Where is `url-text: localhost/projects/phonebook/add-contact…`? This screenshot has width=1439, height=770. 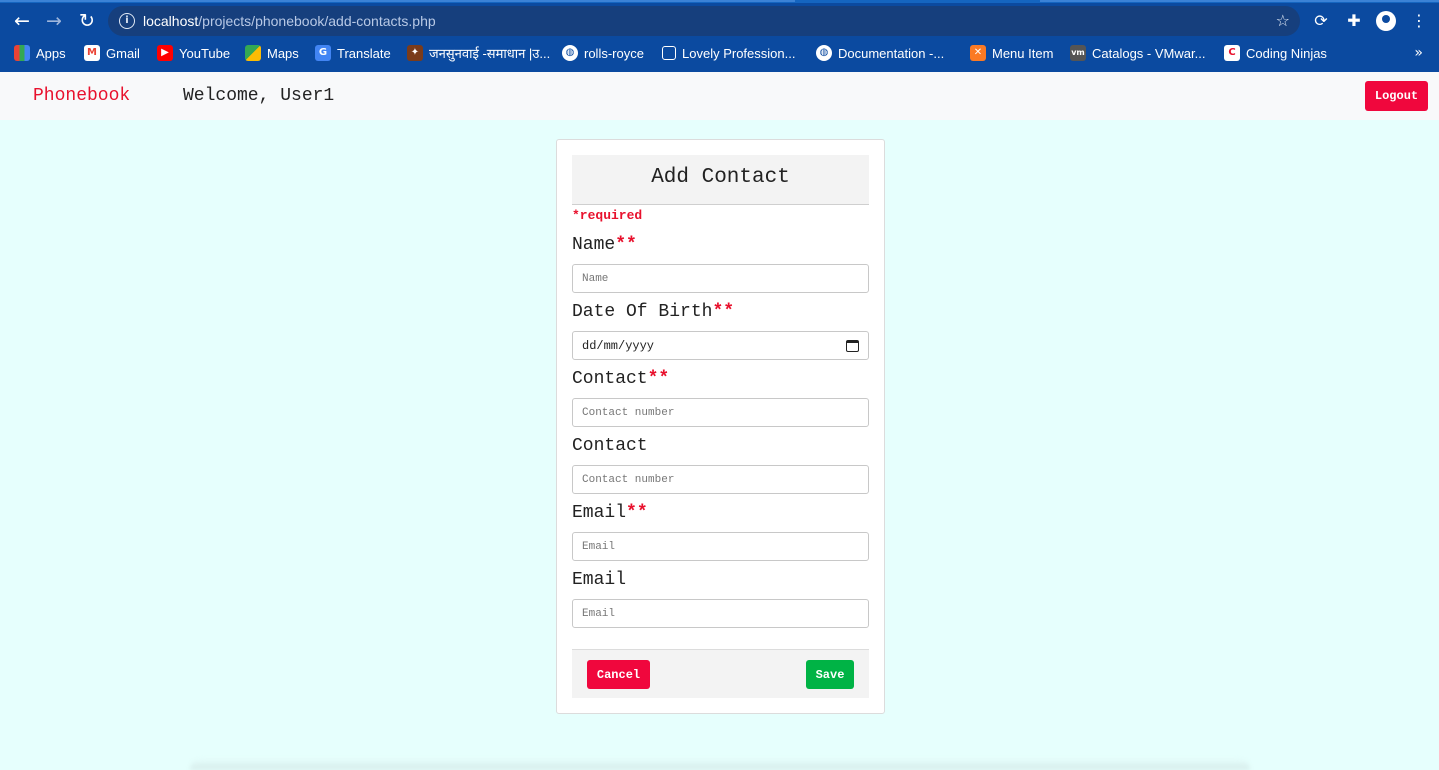
url-text: localhost/projects/phonebook/add-contact… is located at coordinates (289, 21).